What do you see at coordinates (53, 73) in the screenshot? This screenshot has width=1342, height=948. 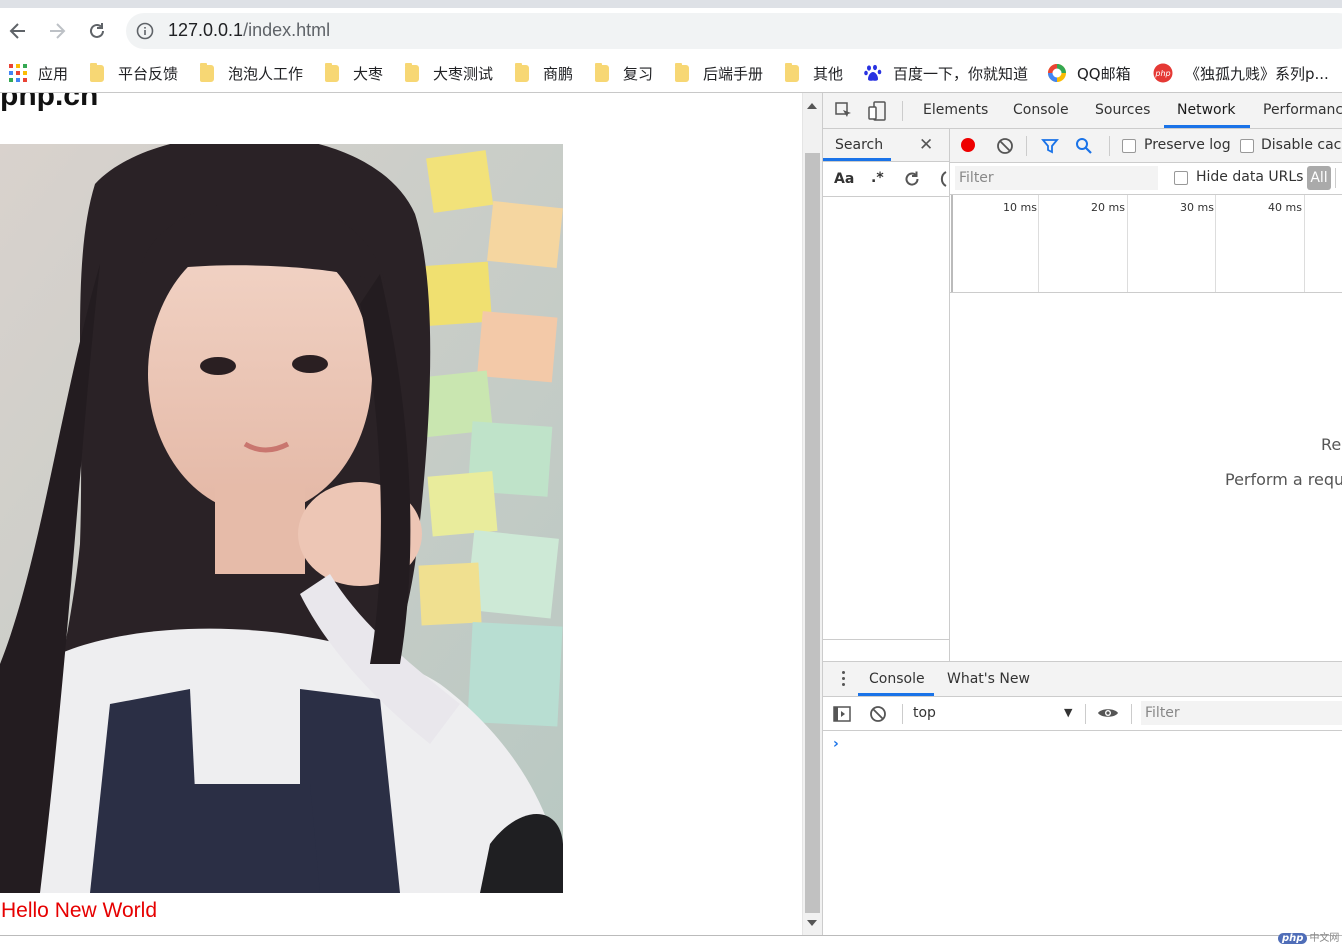 I see `bookmark-label: 应用` at bounding box center [53, 73].